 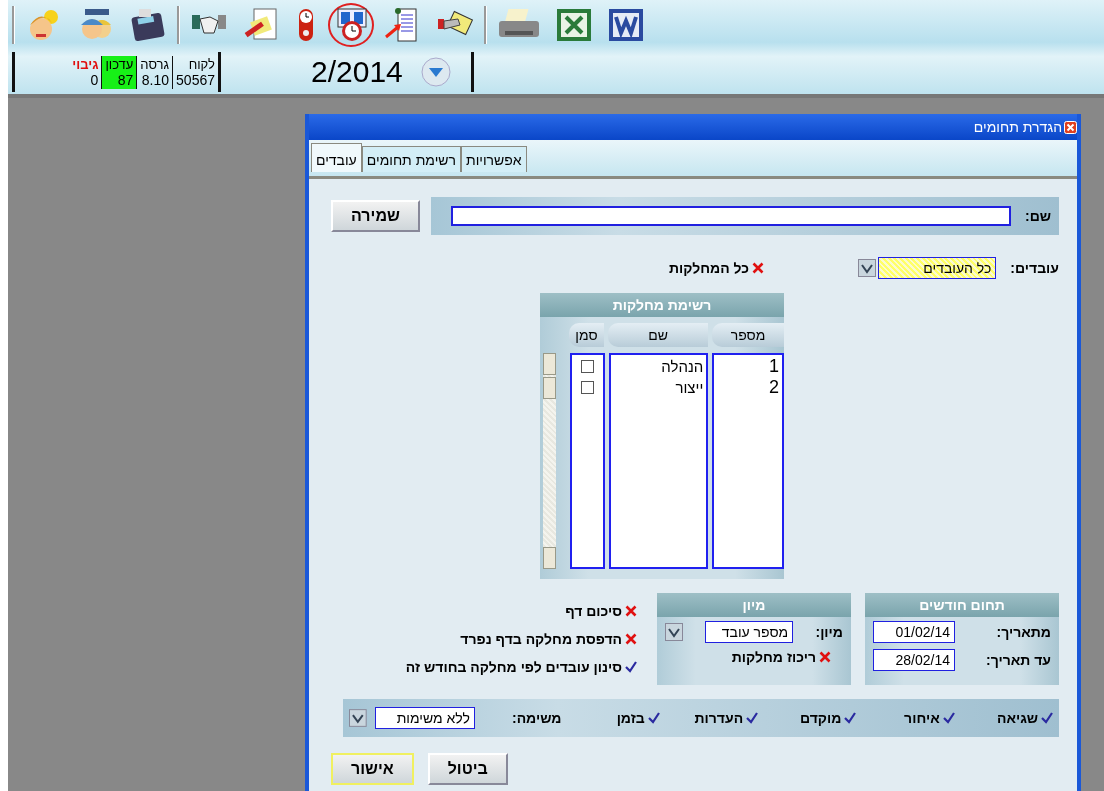 What do you see at coordinates (435, 72) in the screenshot?
I see `dropdown-button-icon` at bounding box center [435, 72].